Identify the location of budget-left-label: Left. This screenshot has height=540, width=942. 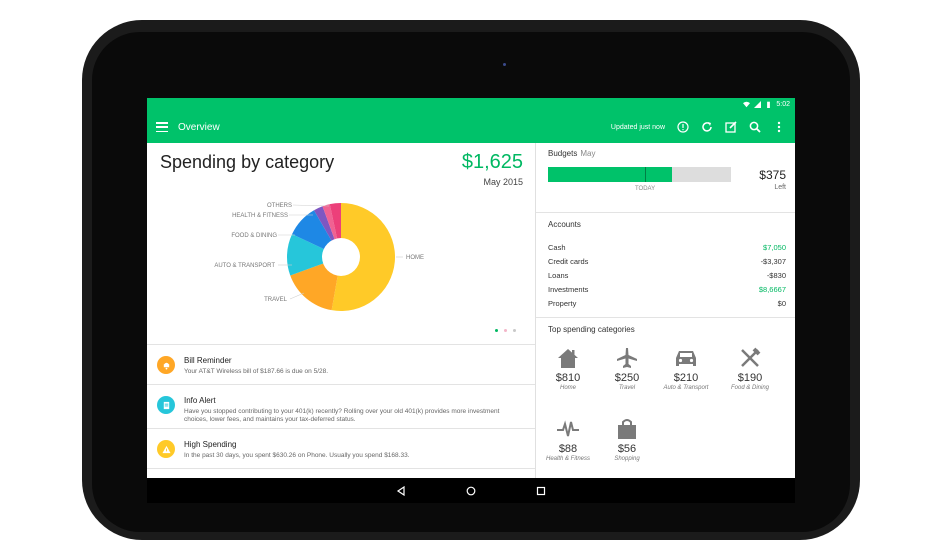
(780, 187).